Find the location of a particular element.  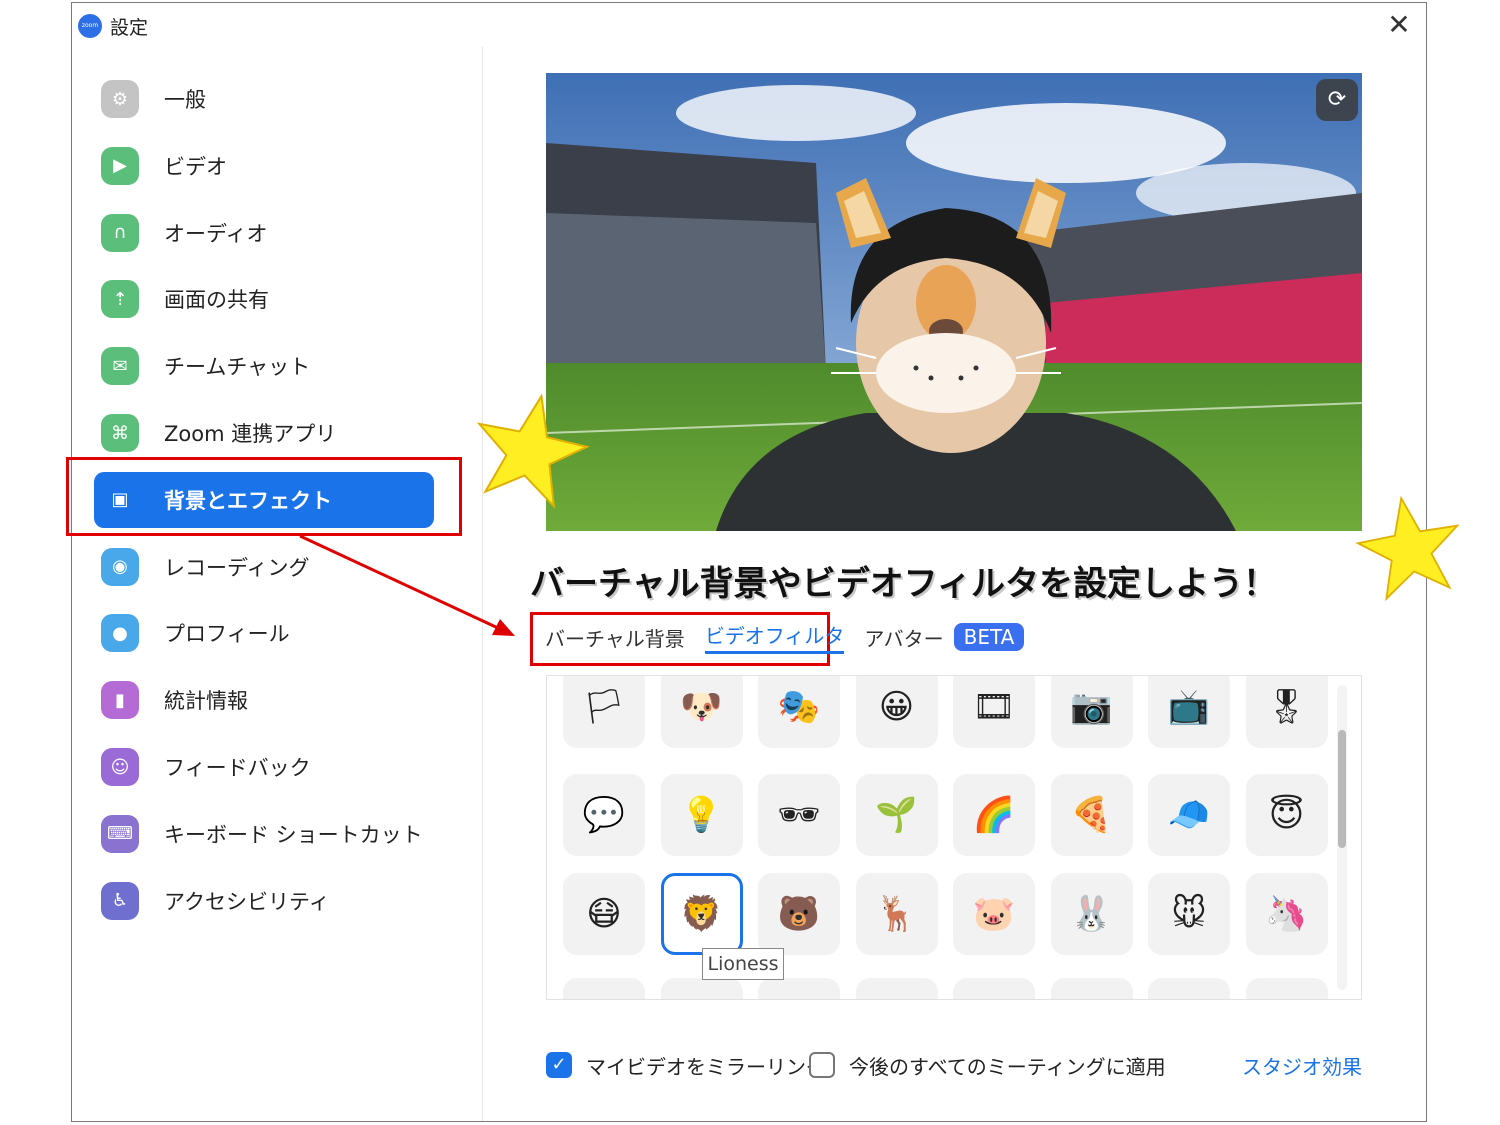

filter-tile-bear: 🐻 is located at coordinates (799, 914).